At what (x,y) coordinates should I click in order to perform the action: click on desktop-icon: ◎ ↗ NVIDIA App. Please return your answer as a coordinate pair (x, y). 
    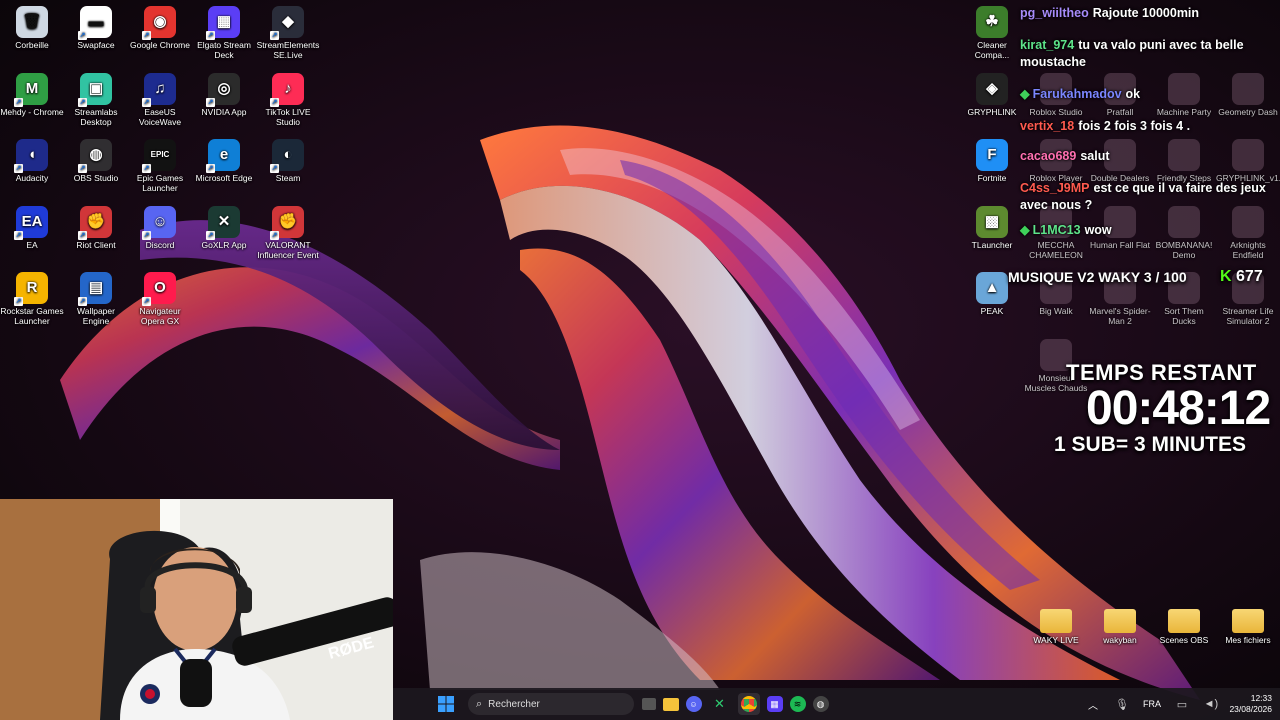
    Looking at the image, I should click on (224, 92).